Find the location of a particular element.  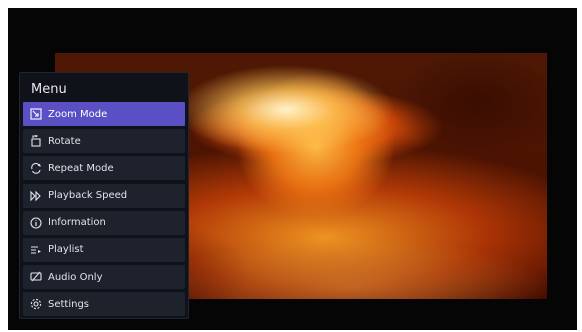

menu-item-zoom-mode: Zoom Mode is located at coordinates (104, 114).